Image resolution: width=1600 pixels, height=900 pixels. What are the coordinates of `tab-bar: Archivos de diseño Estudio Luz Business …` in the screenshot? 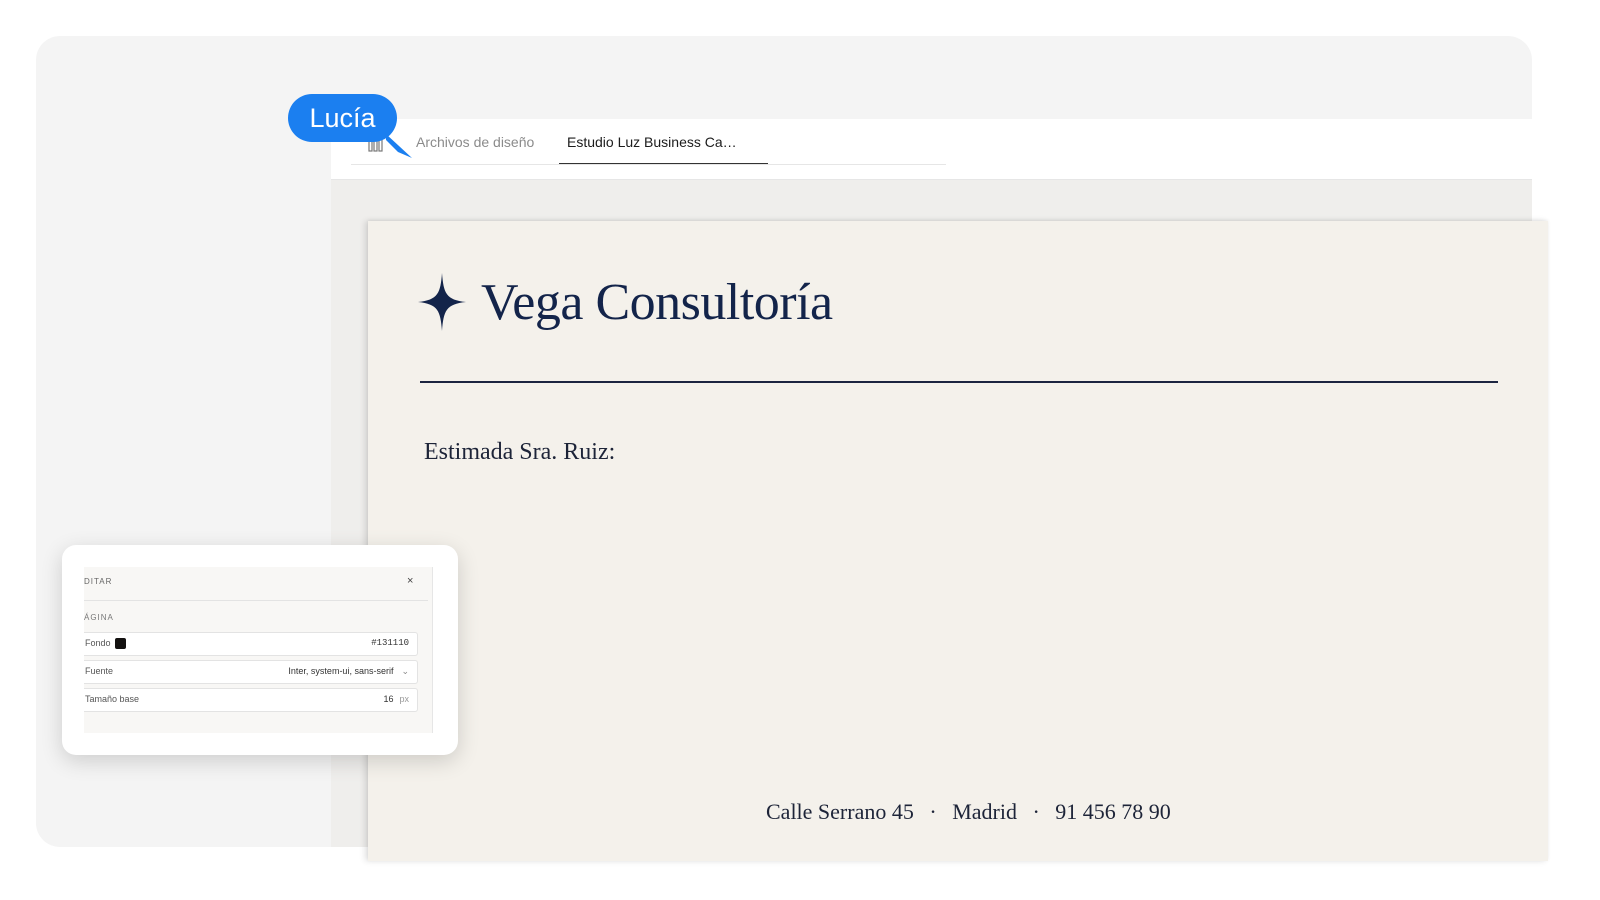 It's located at (931, 149).